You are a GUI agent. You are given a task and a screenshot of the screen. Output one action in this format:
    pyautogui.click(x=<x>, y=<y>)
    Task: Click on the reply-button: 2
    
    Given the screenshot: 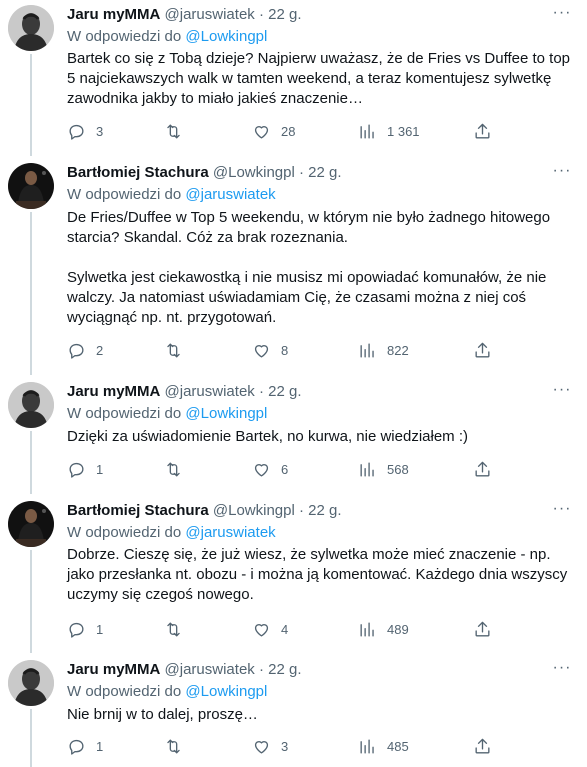 What is the action you would take?
    pyautogui.click(x=85, y=350)
    